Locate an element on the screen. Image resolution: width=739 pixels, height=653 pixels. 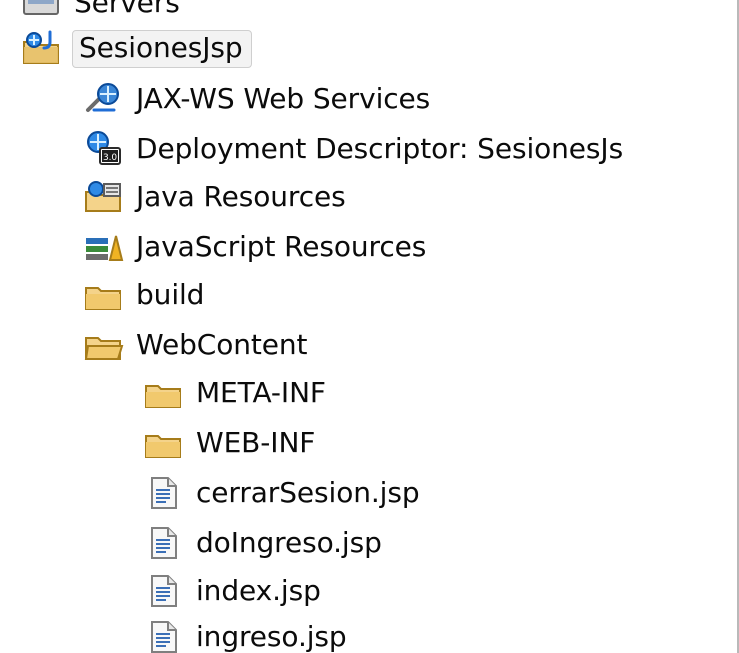
tree-item-javascript-resources: JavaScript Resources is located at coordinates (253, 247).